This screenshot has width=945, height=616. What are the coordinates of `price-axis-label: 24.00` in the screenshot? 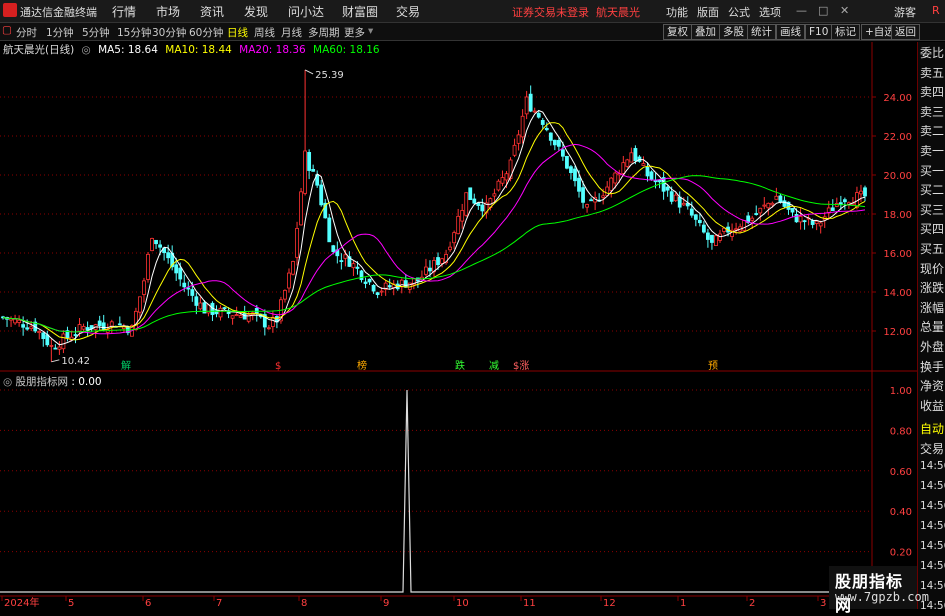 It's located at (897, 98).